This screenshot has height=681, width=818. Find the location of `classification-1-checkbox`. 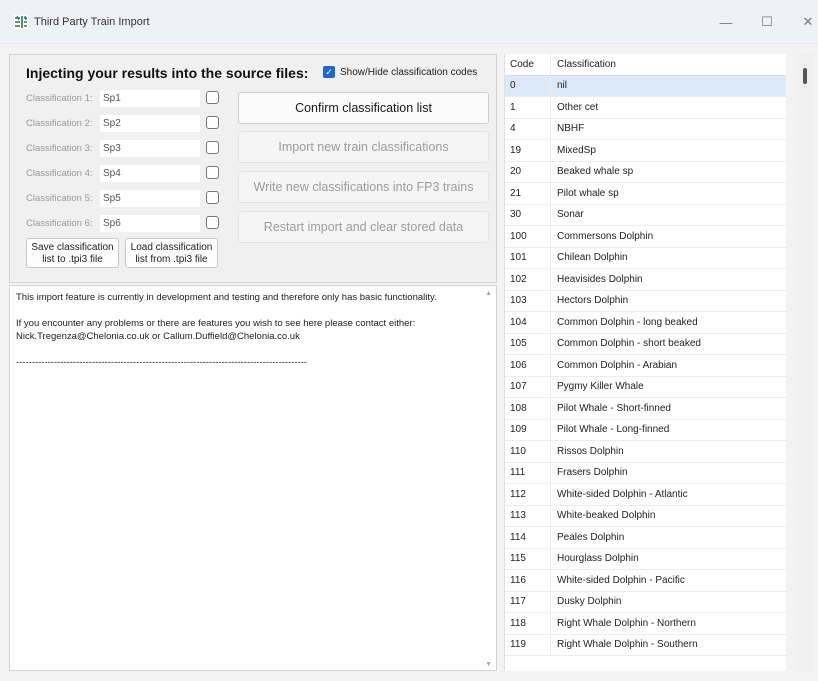

classification-1-checkbox is located at coordinates (212, 97).